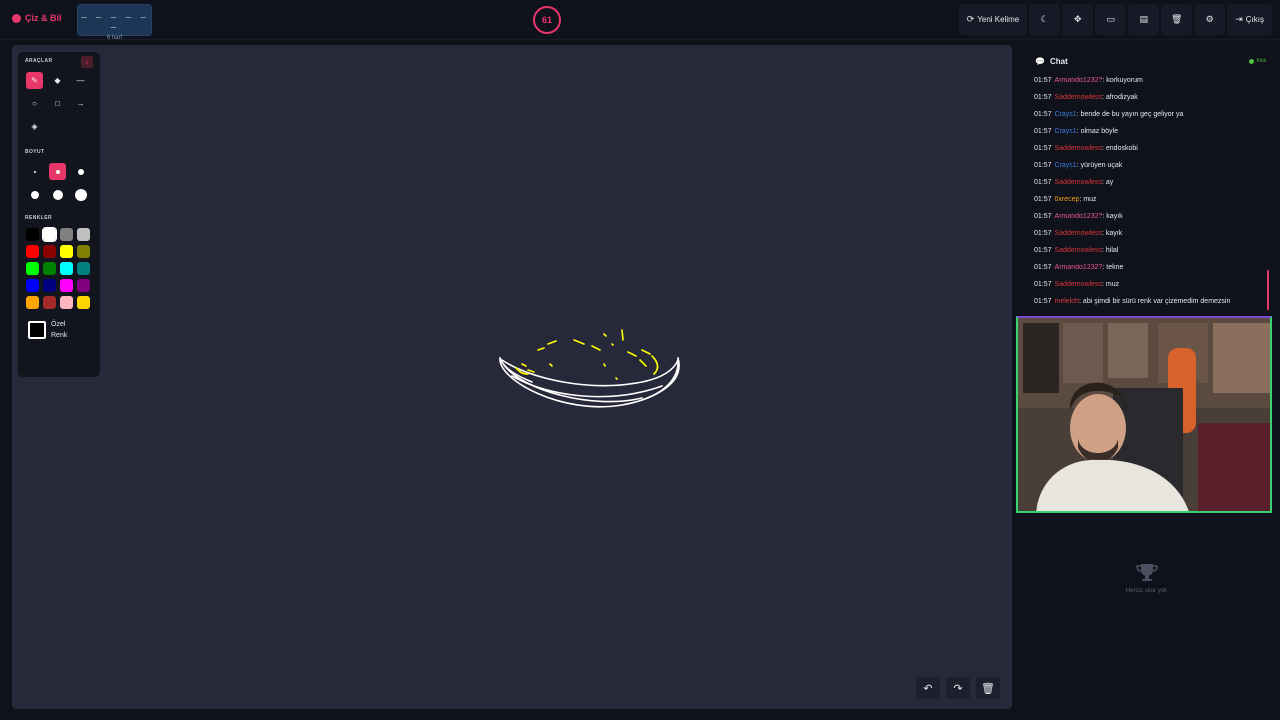  I want to click on arrow-tool: →, so click(80, 103).